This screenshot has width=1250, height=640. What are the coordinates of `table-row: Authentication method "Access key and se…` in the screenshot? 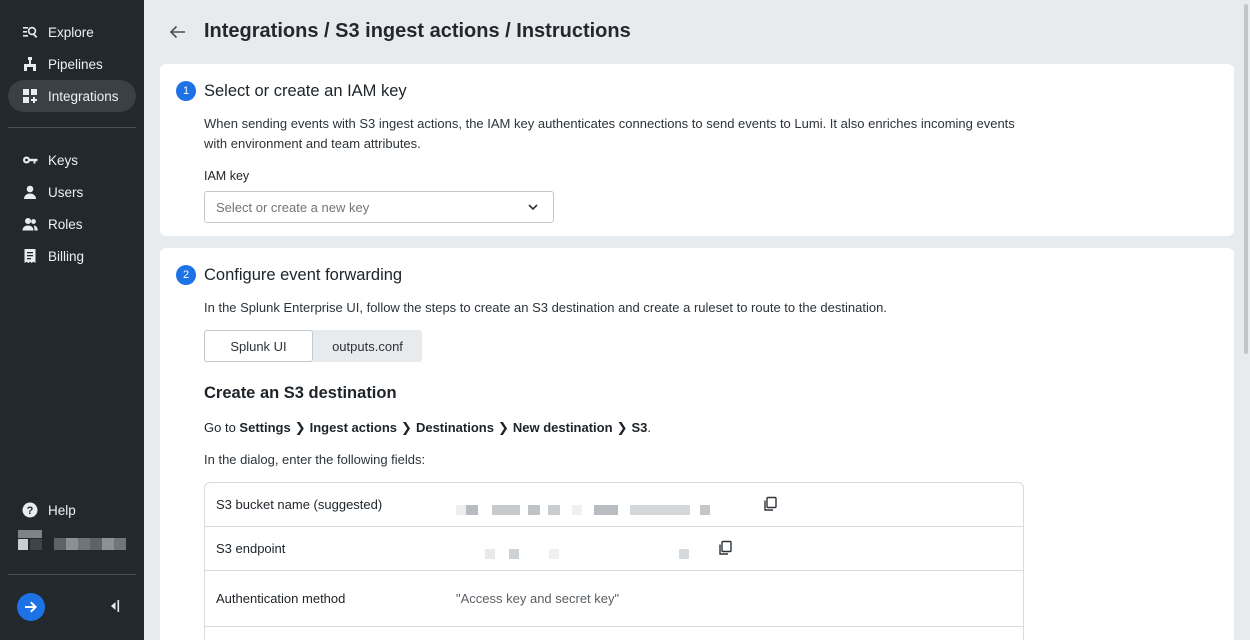 It's located at (614, 599).